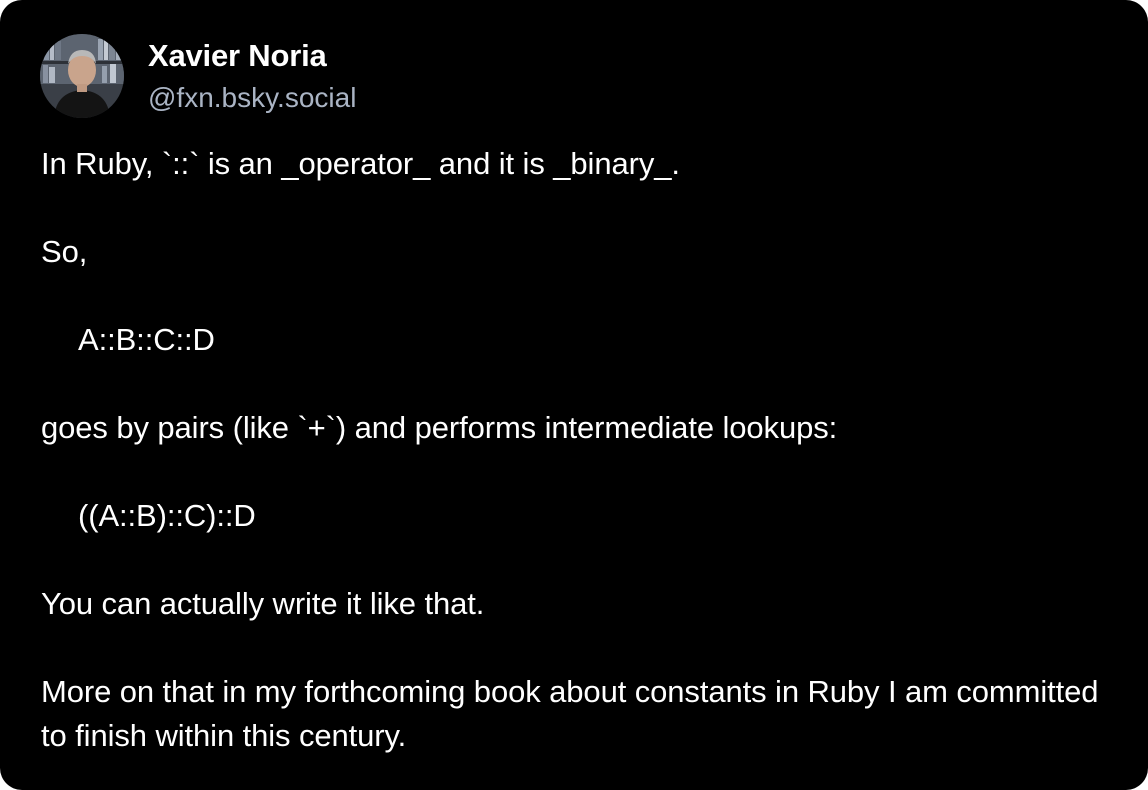 The width and height of the screenshot is (1148, 790). Describe the element at coordinates (252, 98) in the screenshot. I see `author-handle: @fxn.bsky.social` at that location.